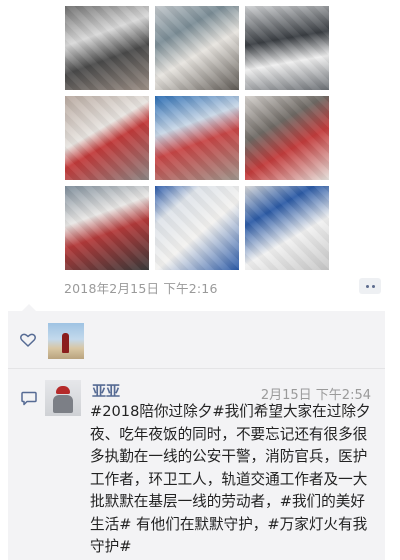 The height and width of the screenshot is (560, 400). What do you see at coordinates (196, 336) in the screenshot?
I see `likes-panel` at bounding box center [196, 336].